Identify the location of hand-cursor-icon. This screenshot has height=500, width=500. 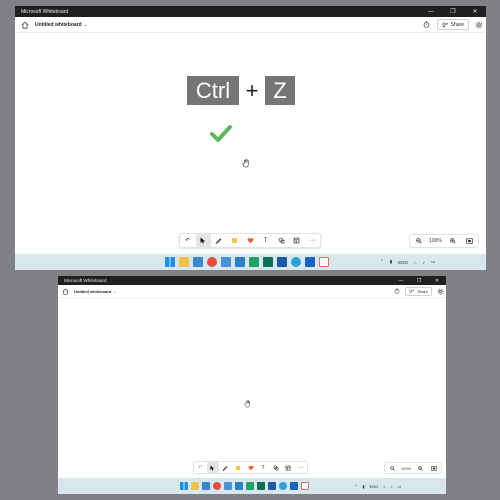
(247, 404).